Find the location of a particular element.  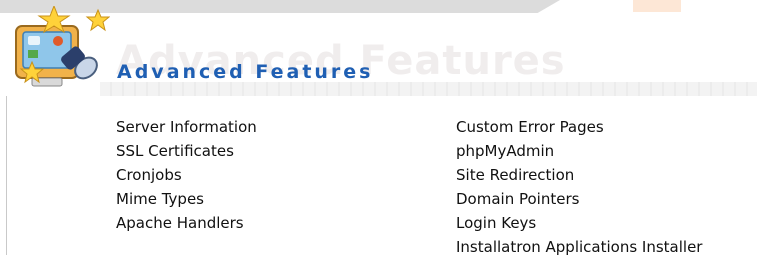

phpmyadmin-link: phpMyAdmin is located at coordinates (579, 153).